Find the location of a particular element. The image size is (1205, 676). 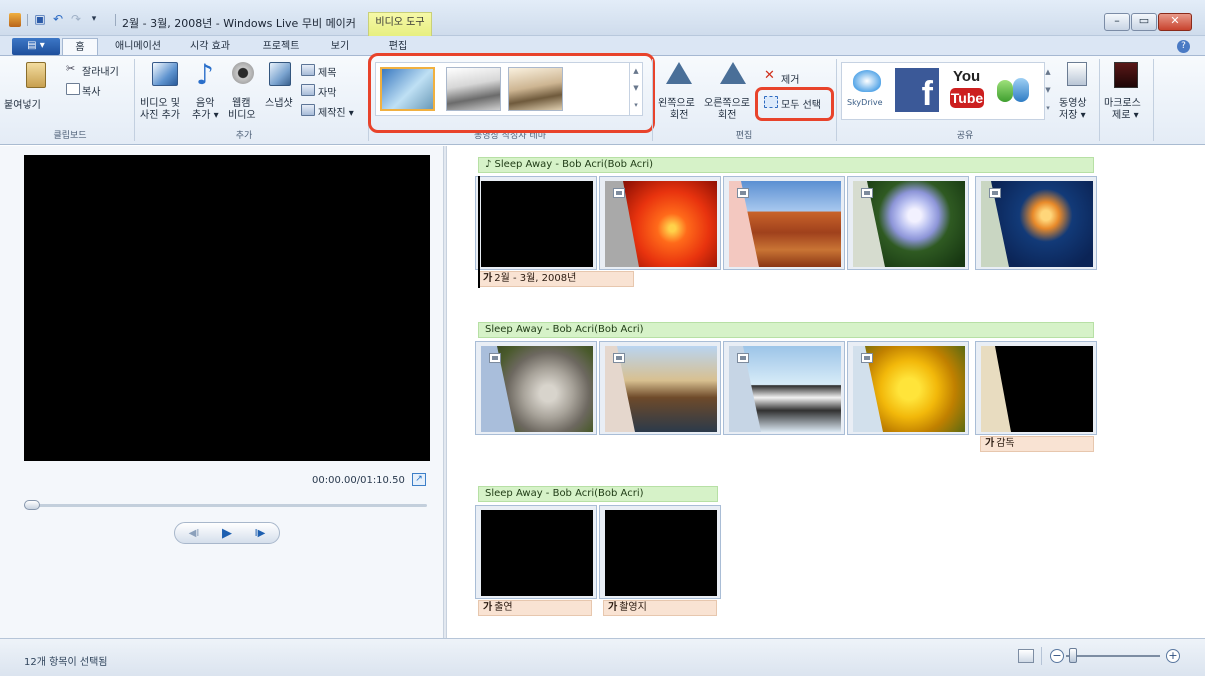

caption-text: 2월 - 3월, 2008년 is located at coordinates (535, 278).